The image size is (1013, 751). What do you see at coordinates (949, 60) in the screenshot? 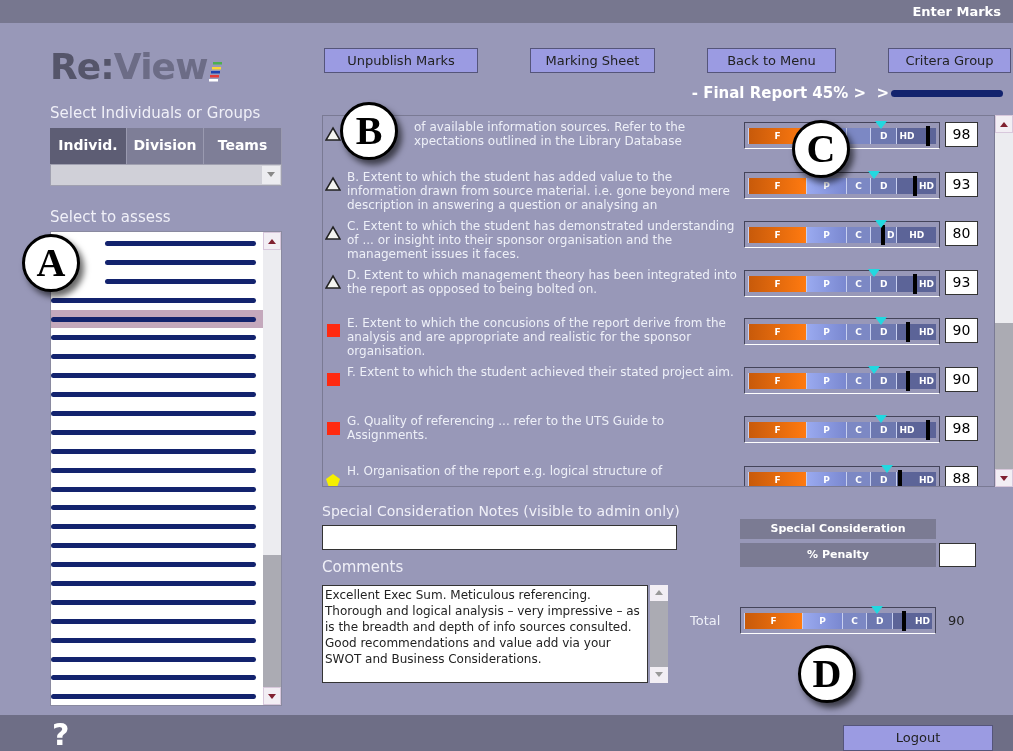
I see `toolbar-button: Critera Group` at bounding box center [949, 60].